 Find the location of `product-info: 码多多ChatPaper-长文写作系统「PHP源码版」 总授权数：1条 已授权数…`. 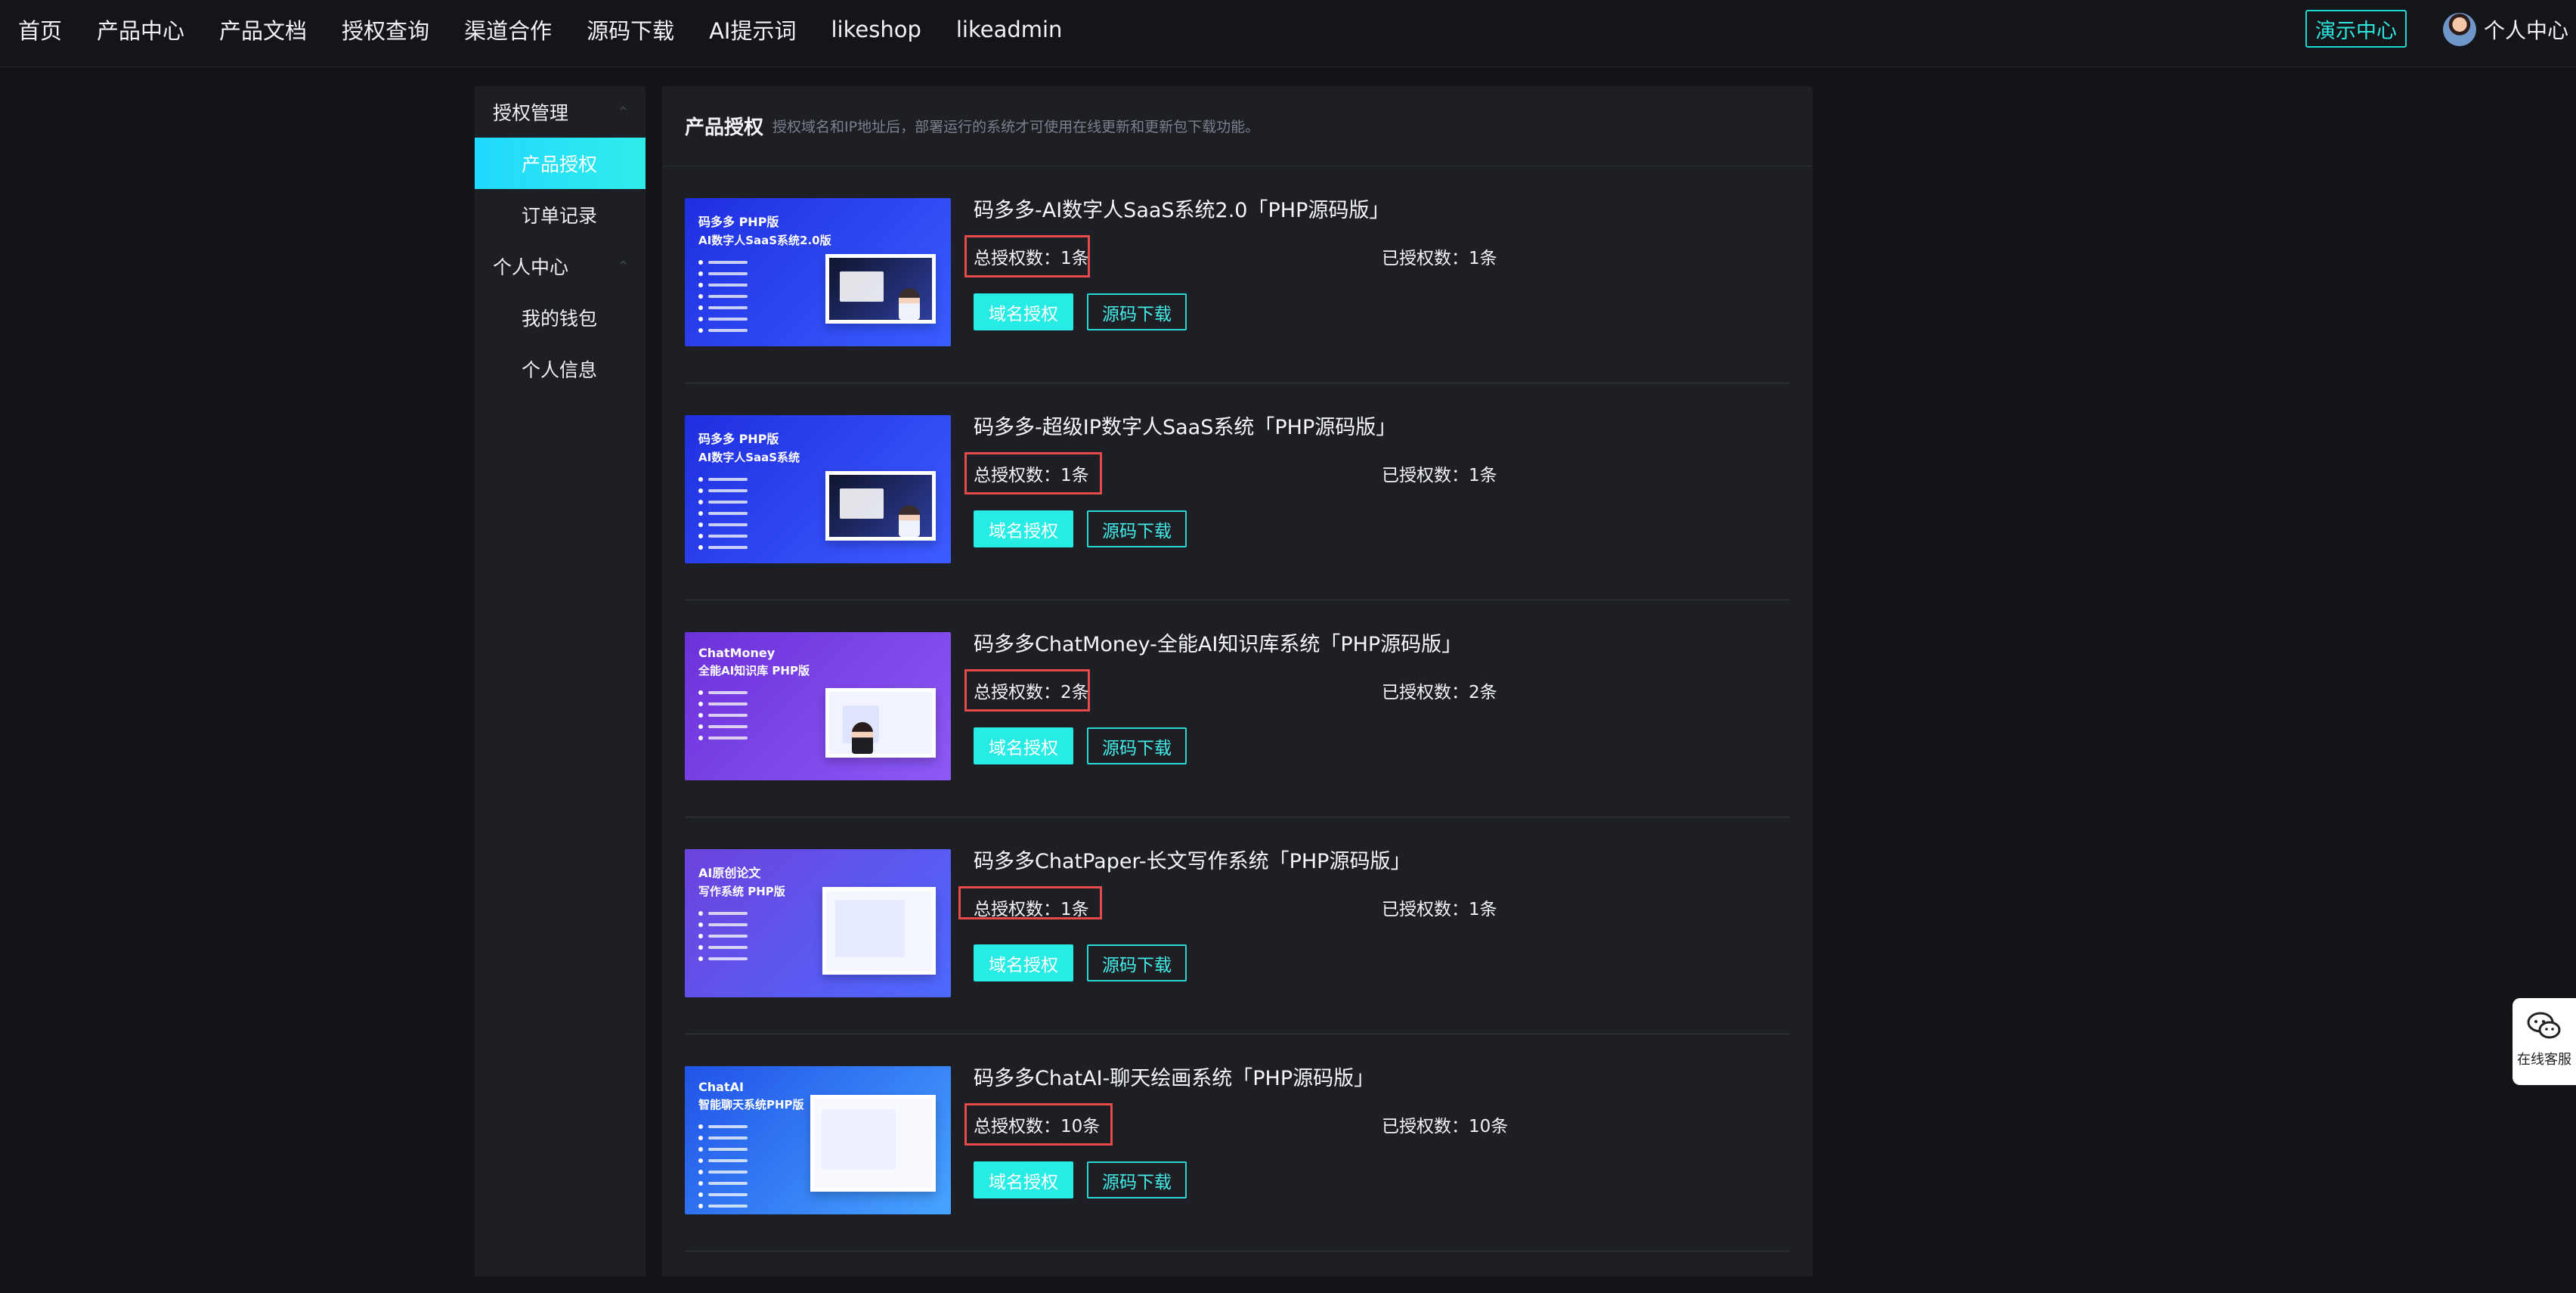

product-info: 码多多ChatPaper-长文写作系统「PHP源码版」 总授权数：1条 已授权数… is located at coordinates (1374, 925).